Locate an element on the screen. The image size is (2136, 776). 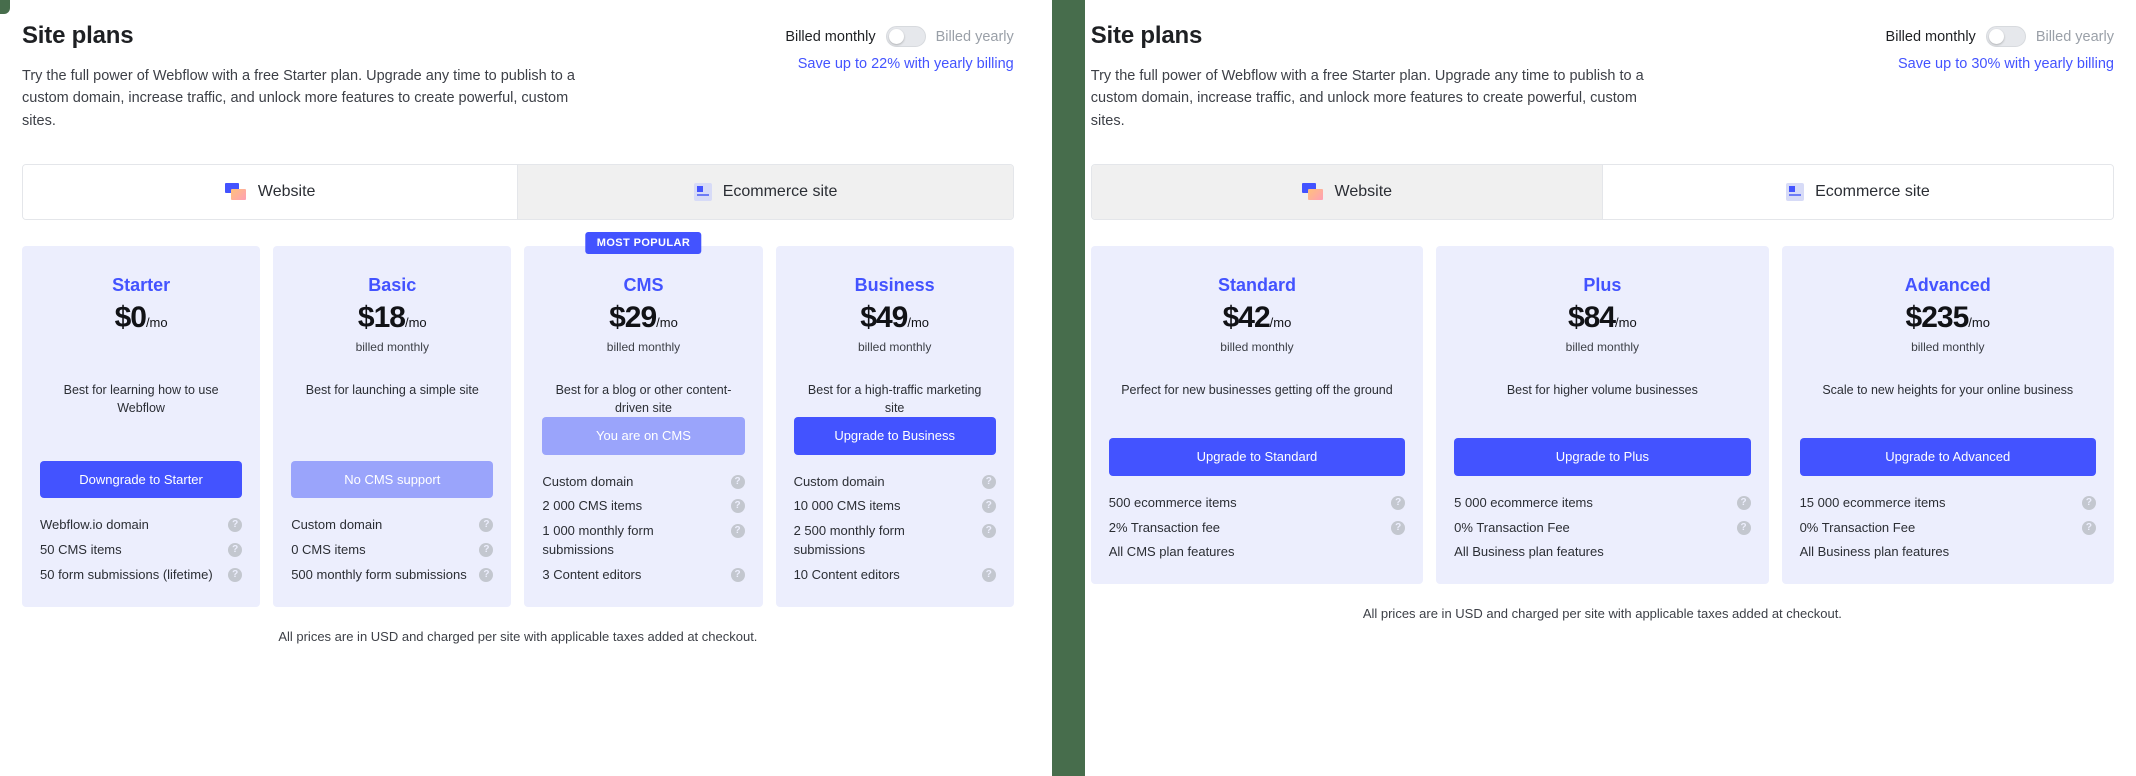
feature-label: 15 000 ecommerce items is located at coordinates (1872, 502).